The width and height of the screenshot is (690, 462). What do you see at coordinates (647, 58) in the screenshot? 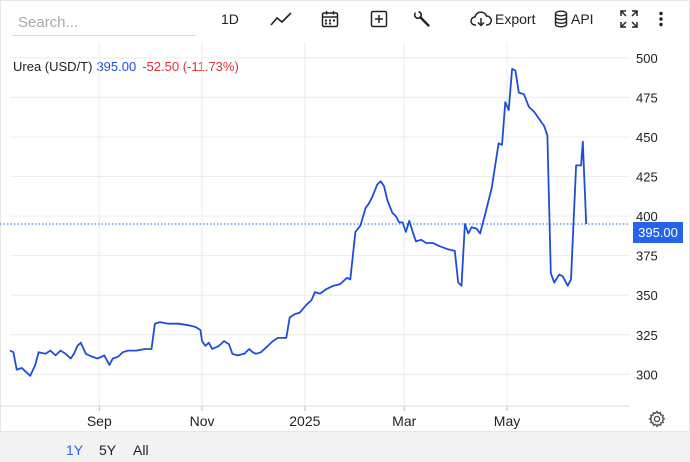
I see `y-tick-label: 500` at bounding box center [647, 58].